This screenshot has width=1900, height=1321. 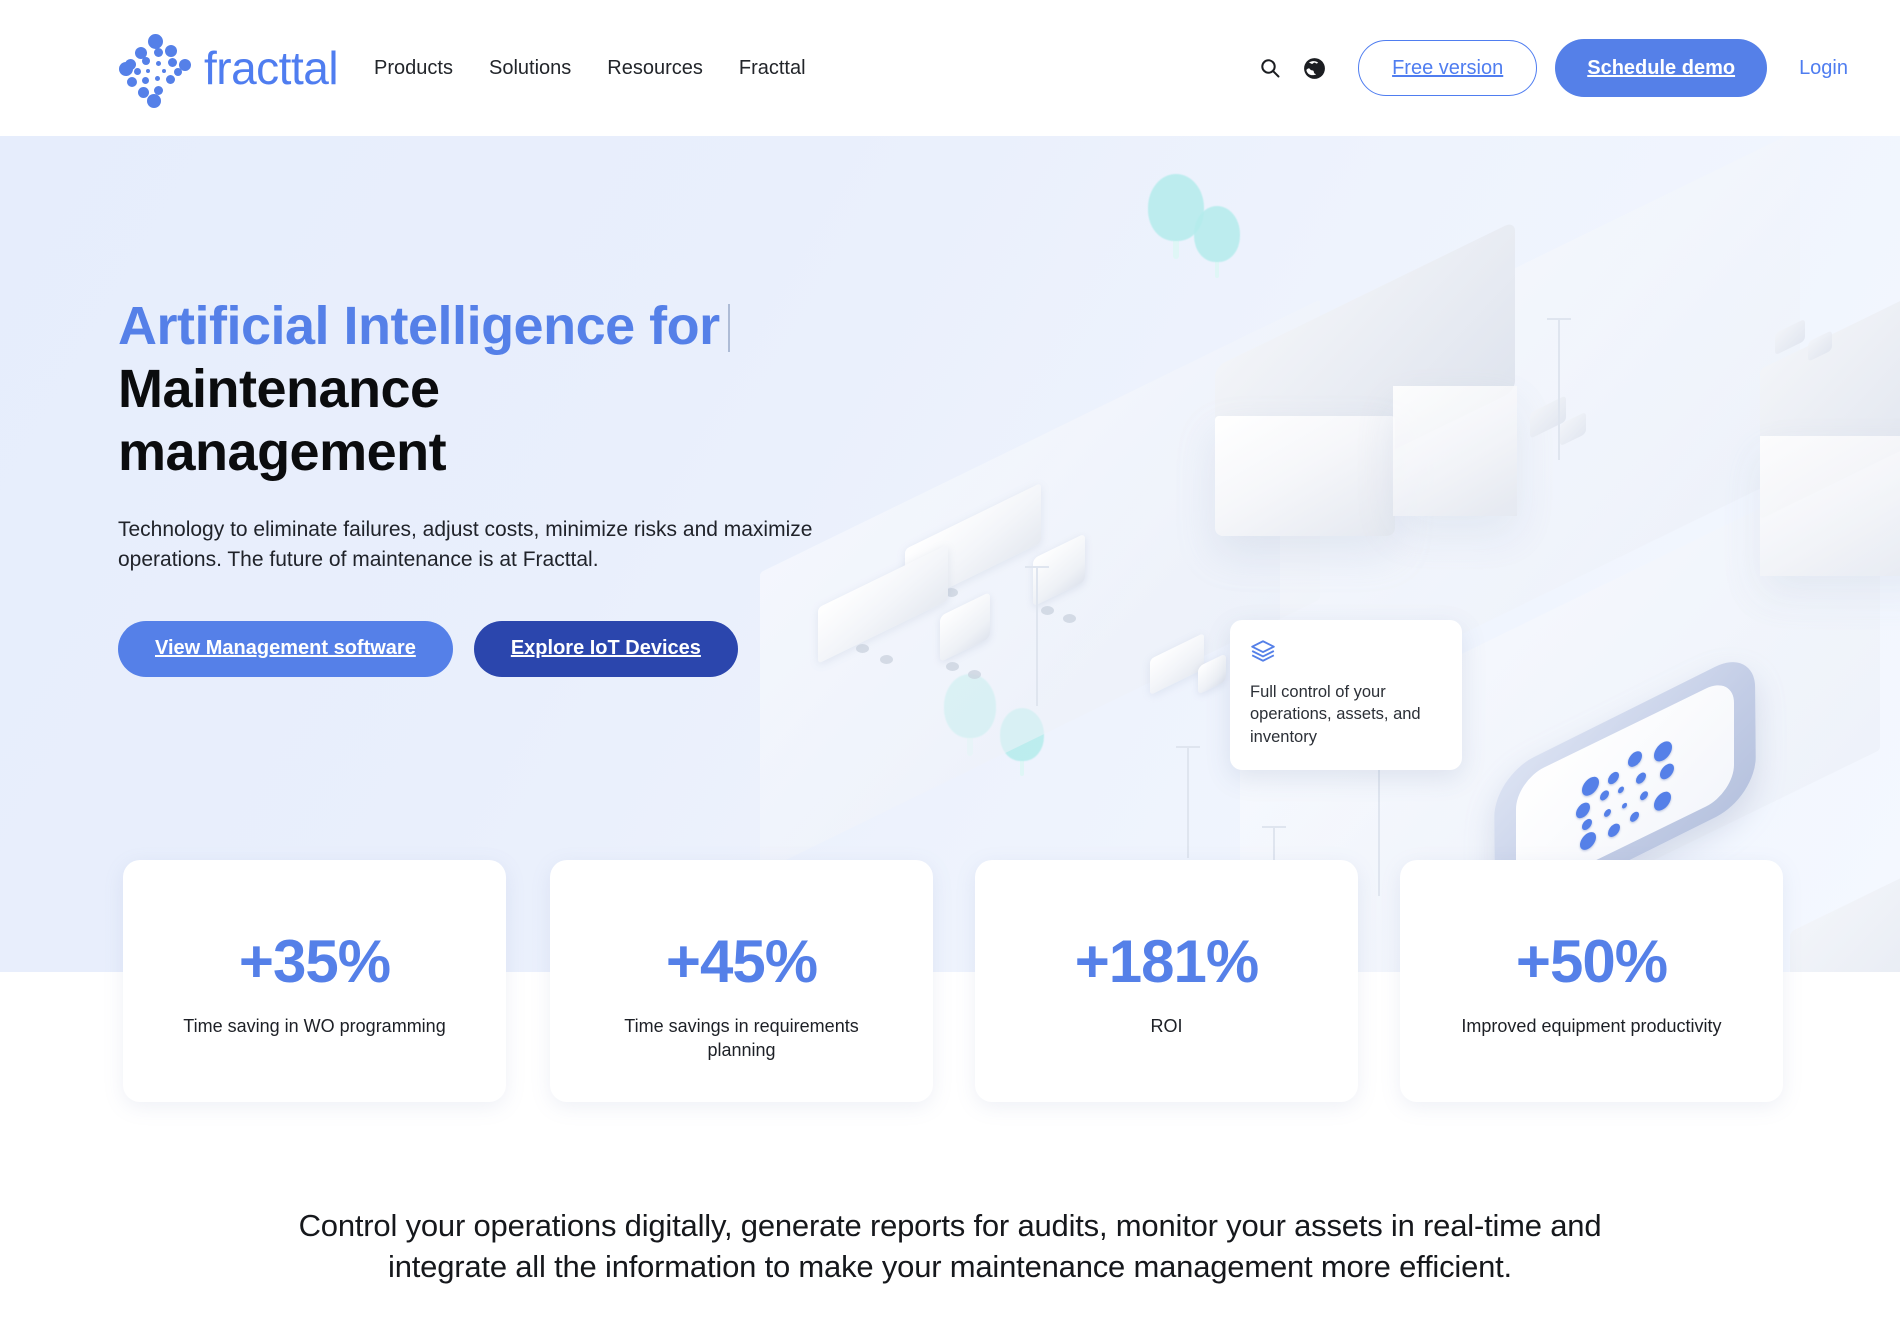 What do you see at coordinates (279, 388) in the screenshot?
I see `hero-headline-line2: Maintenance` at bounding box center [279, 388].